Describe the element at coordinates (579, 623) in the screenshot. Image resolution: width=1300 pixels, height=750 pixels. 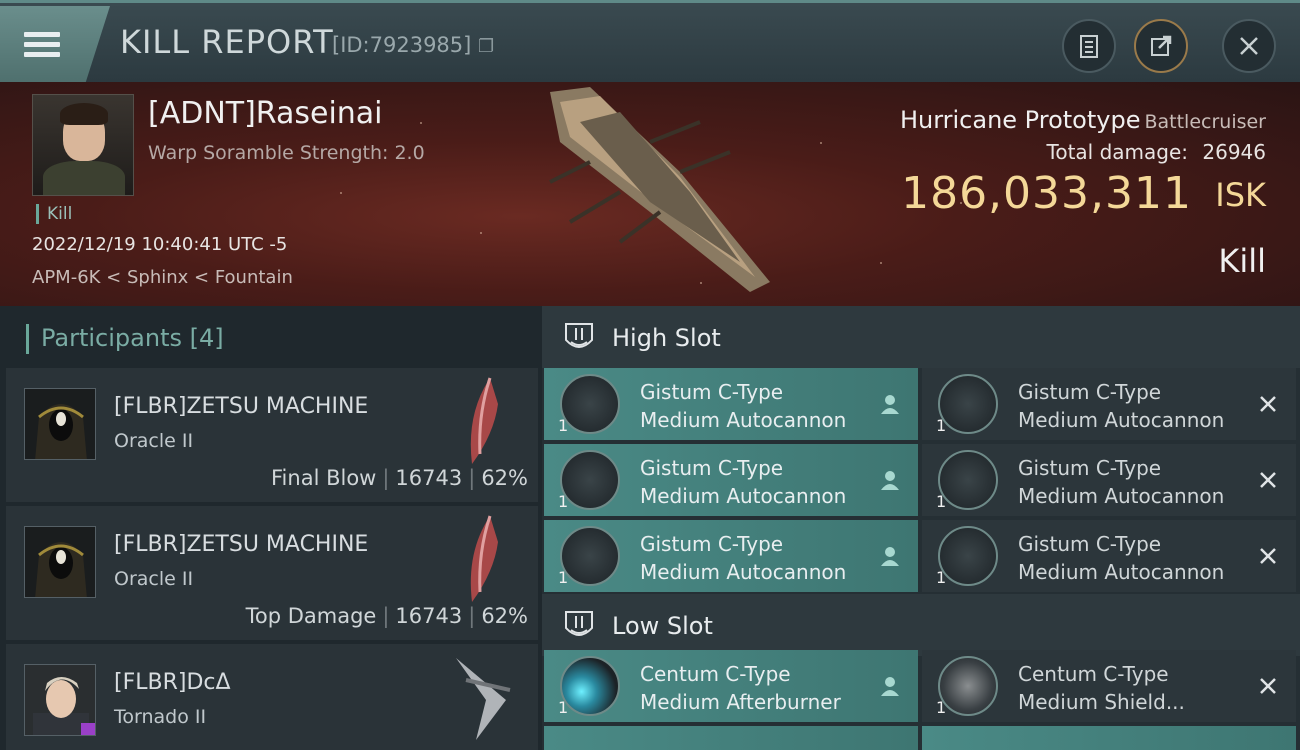
I see `low-slot-icon` at that location.